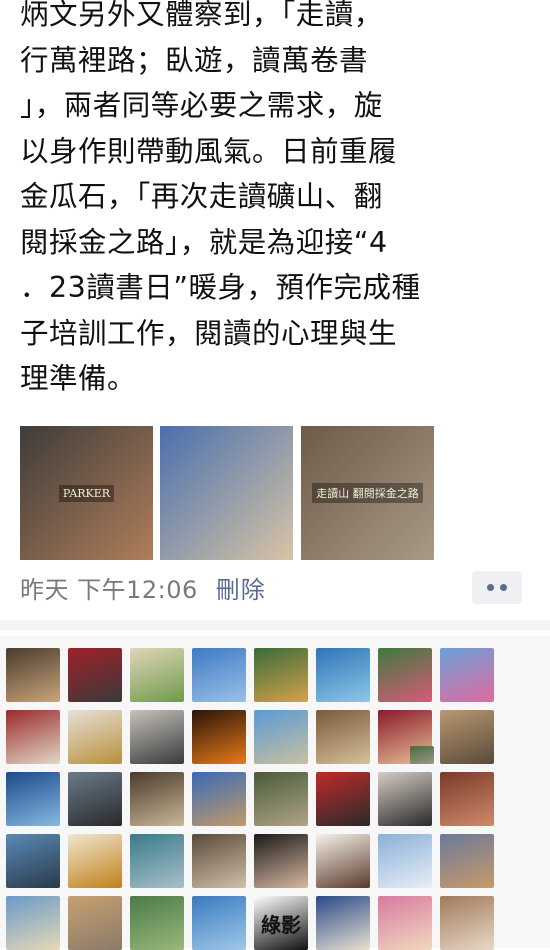 The height and width of the screenshot is (950, 550). I want to click on photo-caption: 走讀山 翻閱採金之路, so click(367, 493).